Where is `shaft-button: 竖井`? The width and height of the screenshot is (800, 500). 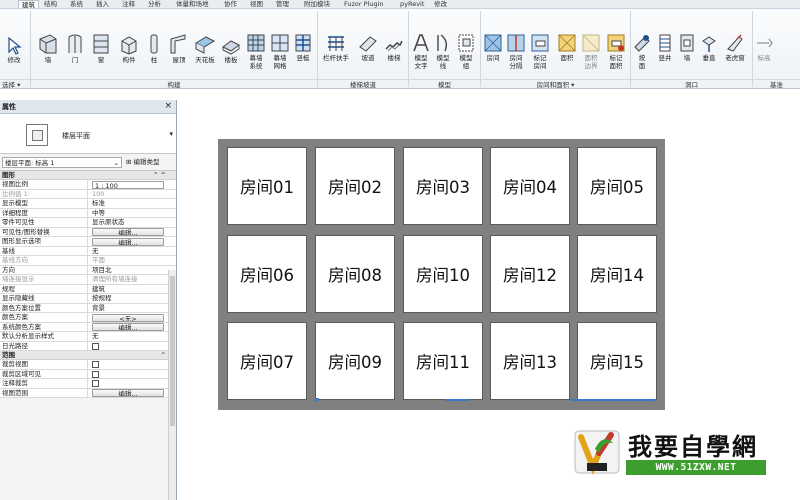 shaft-button: 竖井 is located at coordinates (665, 47).